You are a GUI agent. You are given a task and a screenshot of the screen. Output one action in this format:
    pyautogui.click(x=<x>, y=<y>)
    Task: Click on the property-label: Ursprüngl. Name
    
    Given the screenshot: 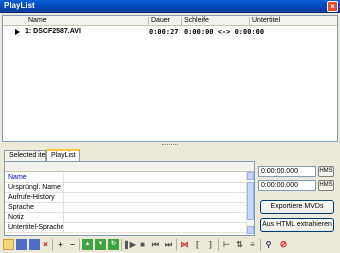 What is the action you would take?
    pyautogui.click(x=34, y=187)
    